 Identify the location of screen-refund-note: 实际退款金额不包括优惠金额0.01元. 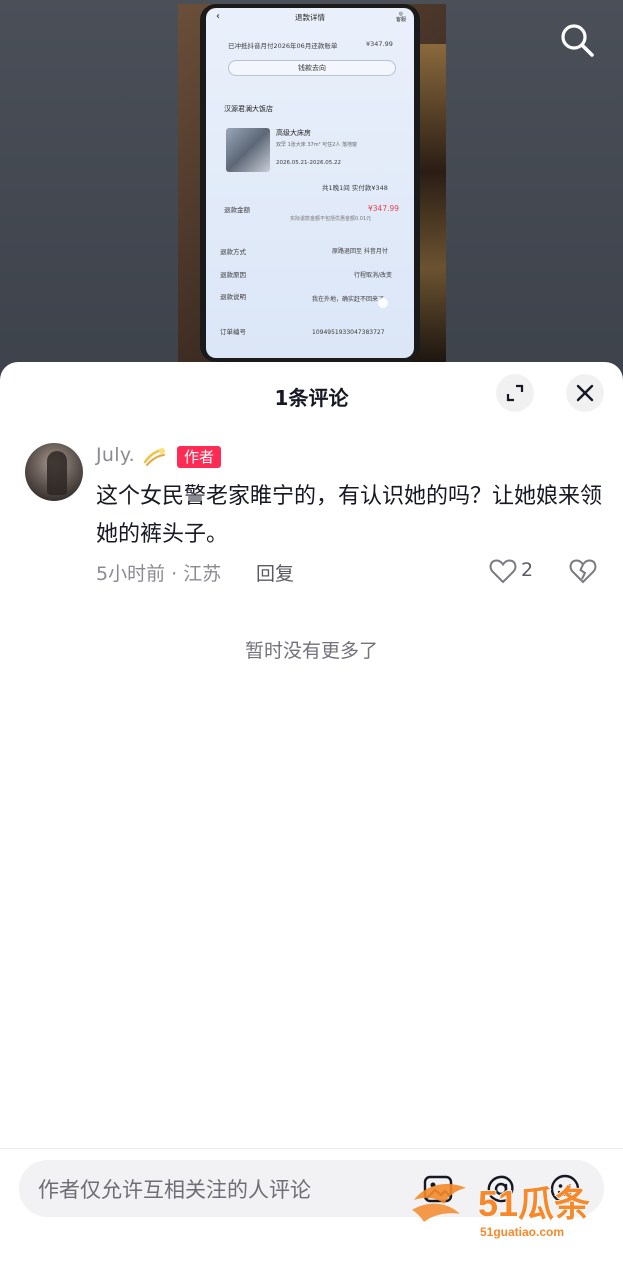
(331, 219).